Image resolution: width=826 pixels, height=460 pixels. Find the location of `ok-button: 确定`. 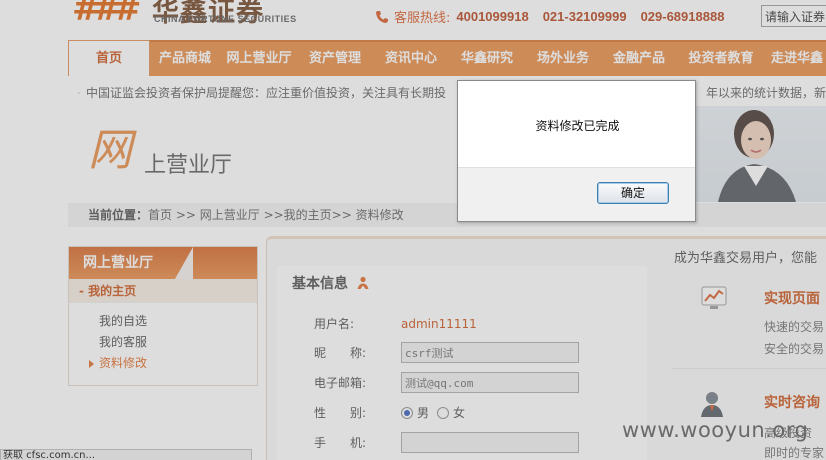

ok-button: 确定 is located at coordinates (633, 193).